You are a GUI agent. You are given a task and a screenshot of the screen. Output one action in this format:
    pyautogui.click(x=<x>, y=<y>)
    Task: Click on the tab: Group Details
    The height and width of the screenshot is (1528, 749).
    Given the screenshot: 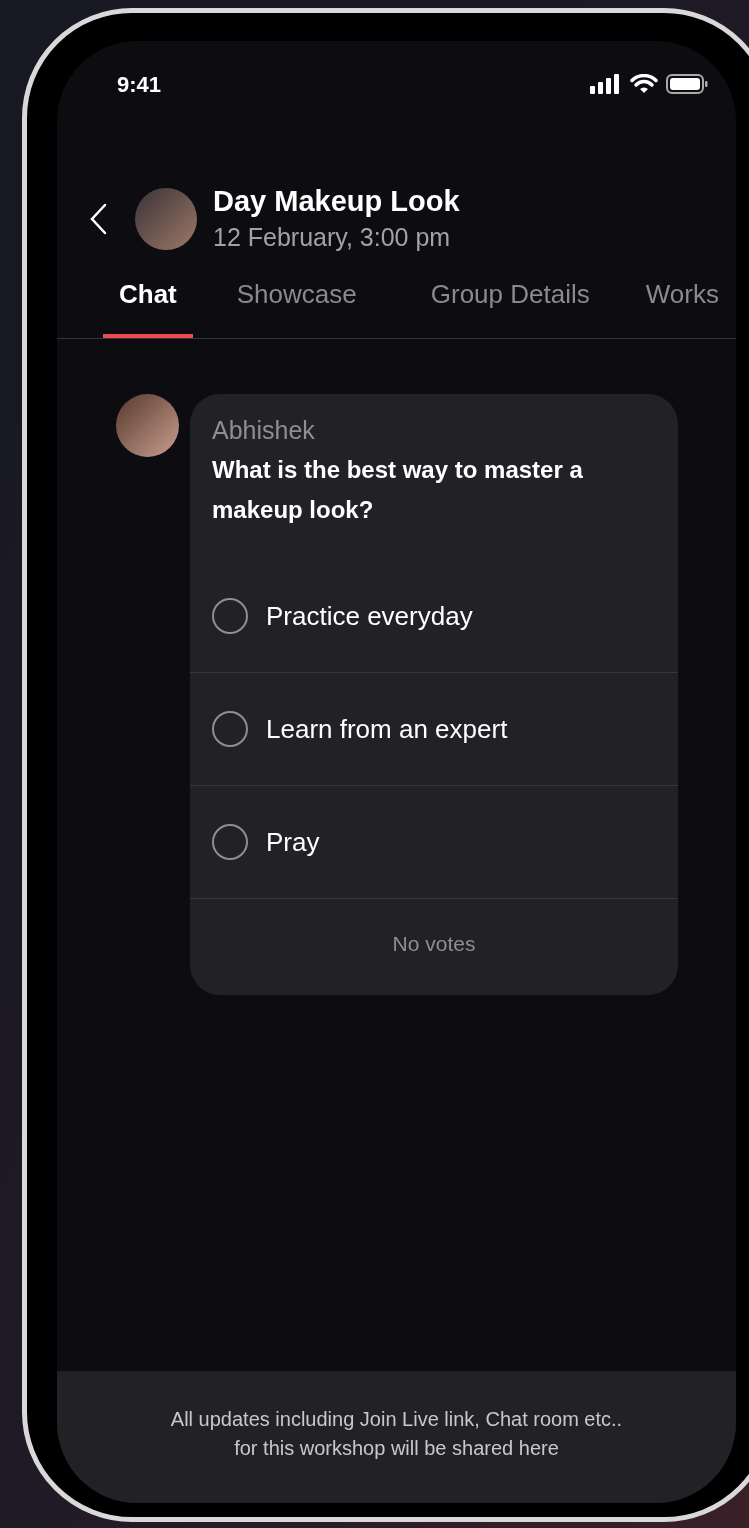 What is the action you would take?
    pyautogui.click(x=510, y=306)
    